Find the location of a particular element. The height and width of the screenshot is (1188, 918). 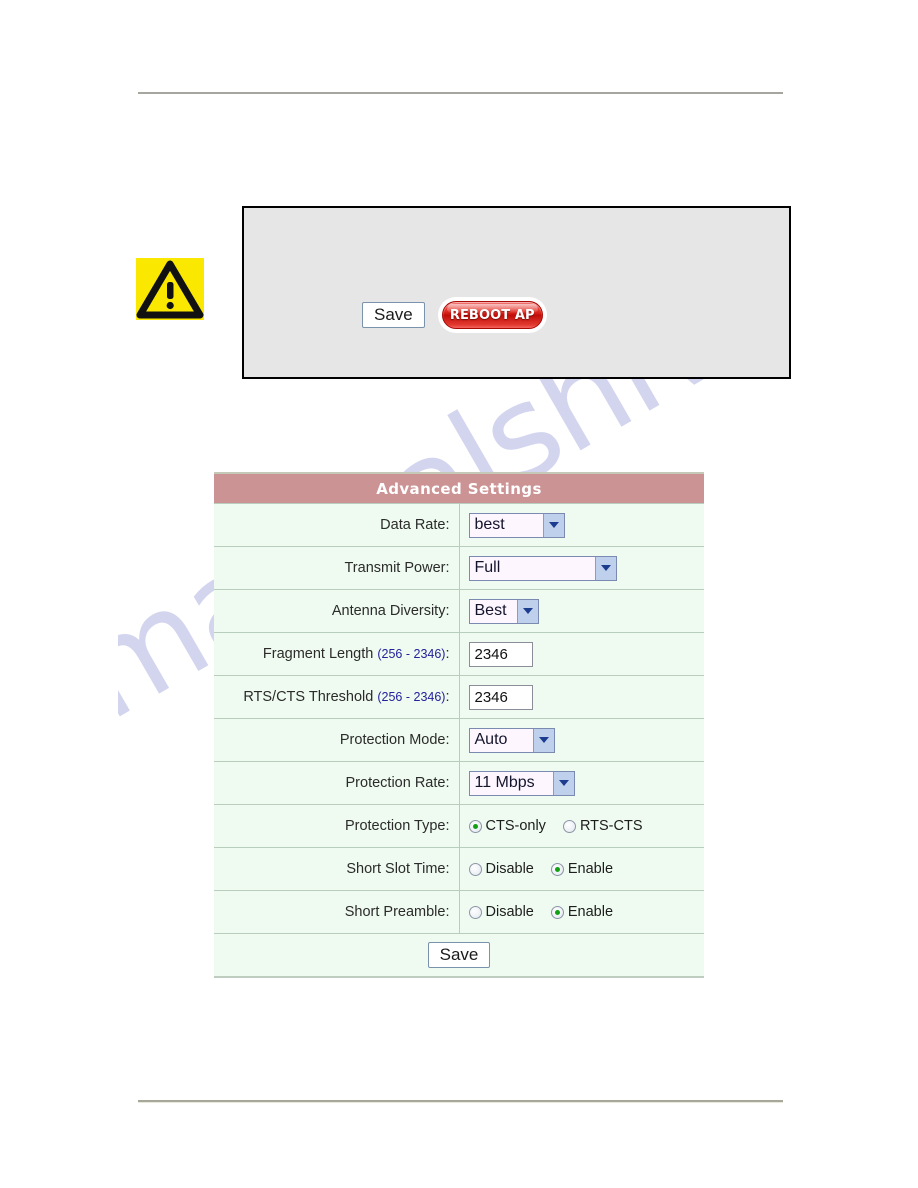

value-protection-type: CTS-only RTS-CTS is located at coordinates (582, 826).